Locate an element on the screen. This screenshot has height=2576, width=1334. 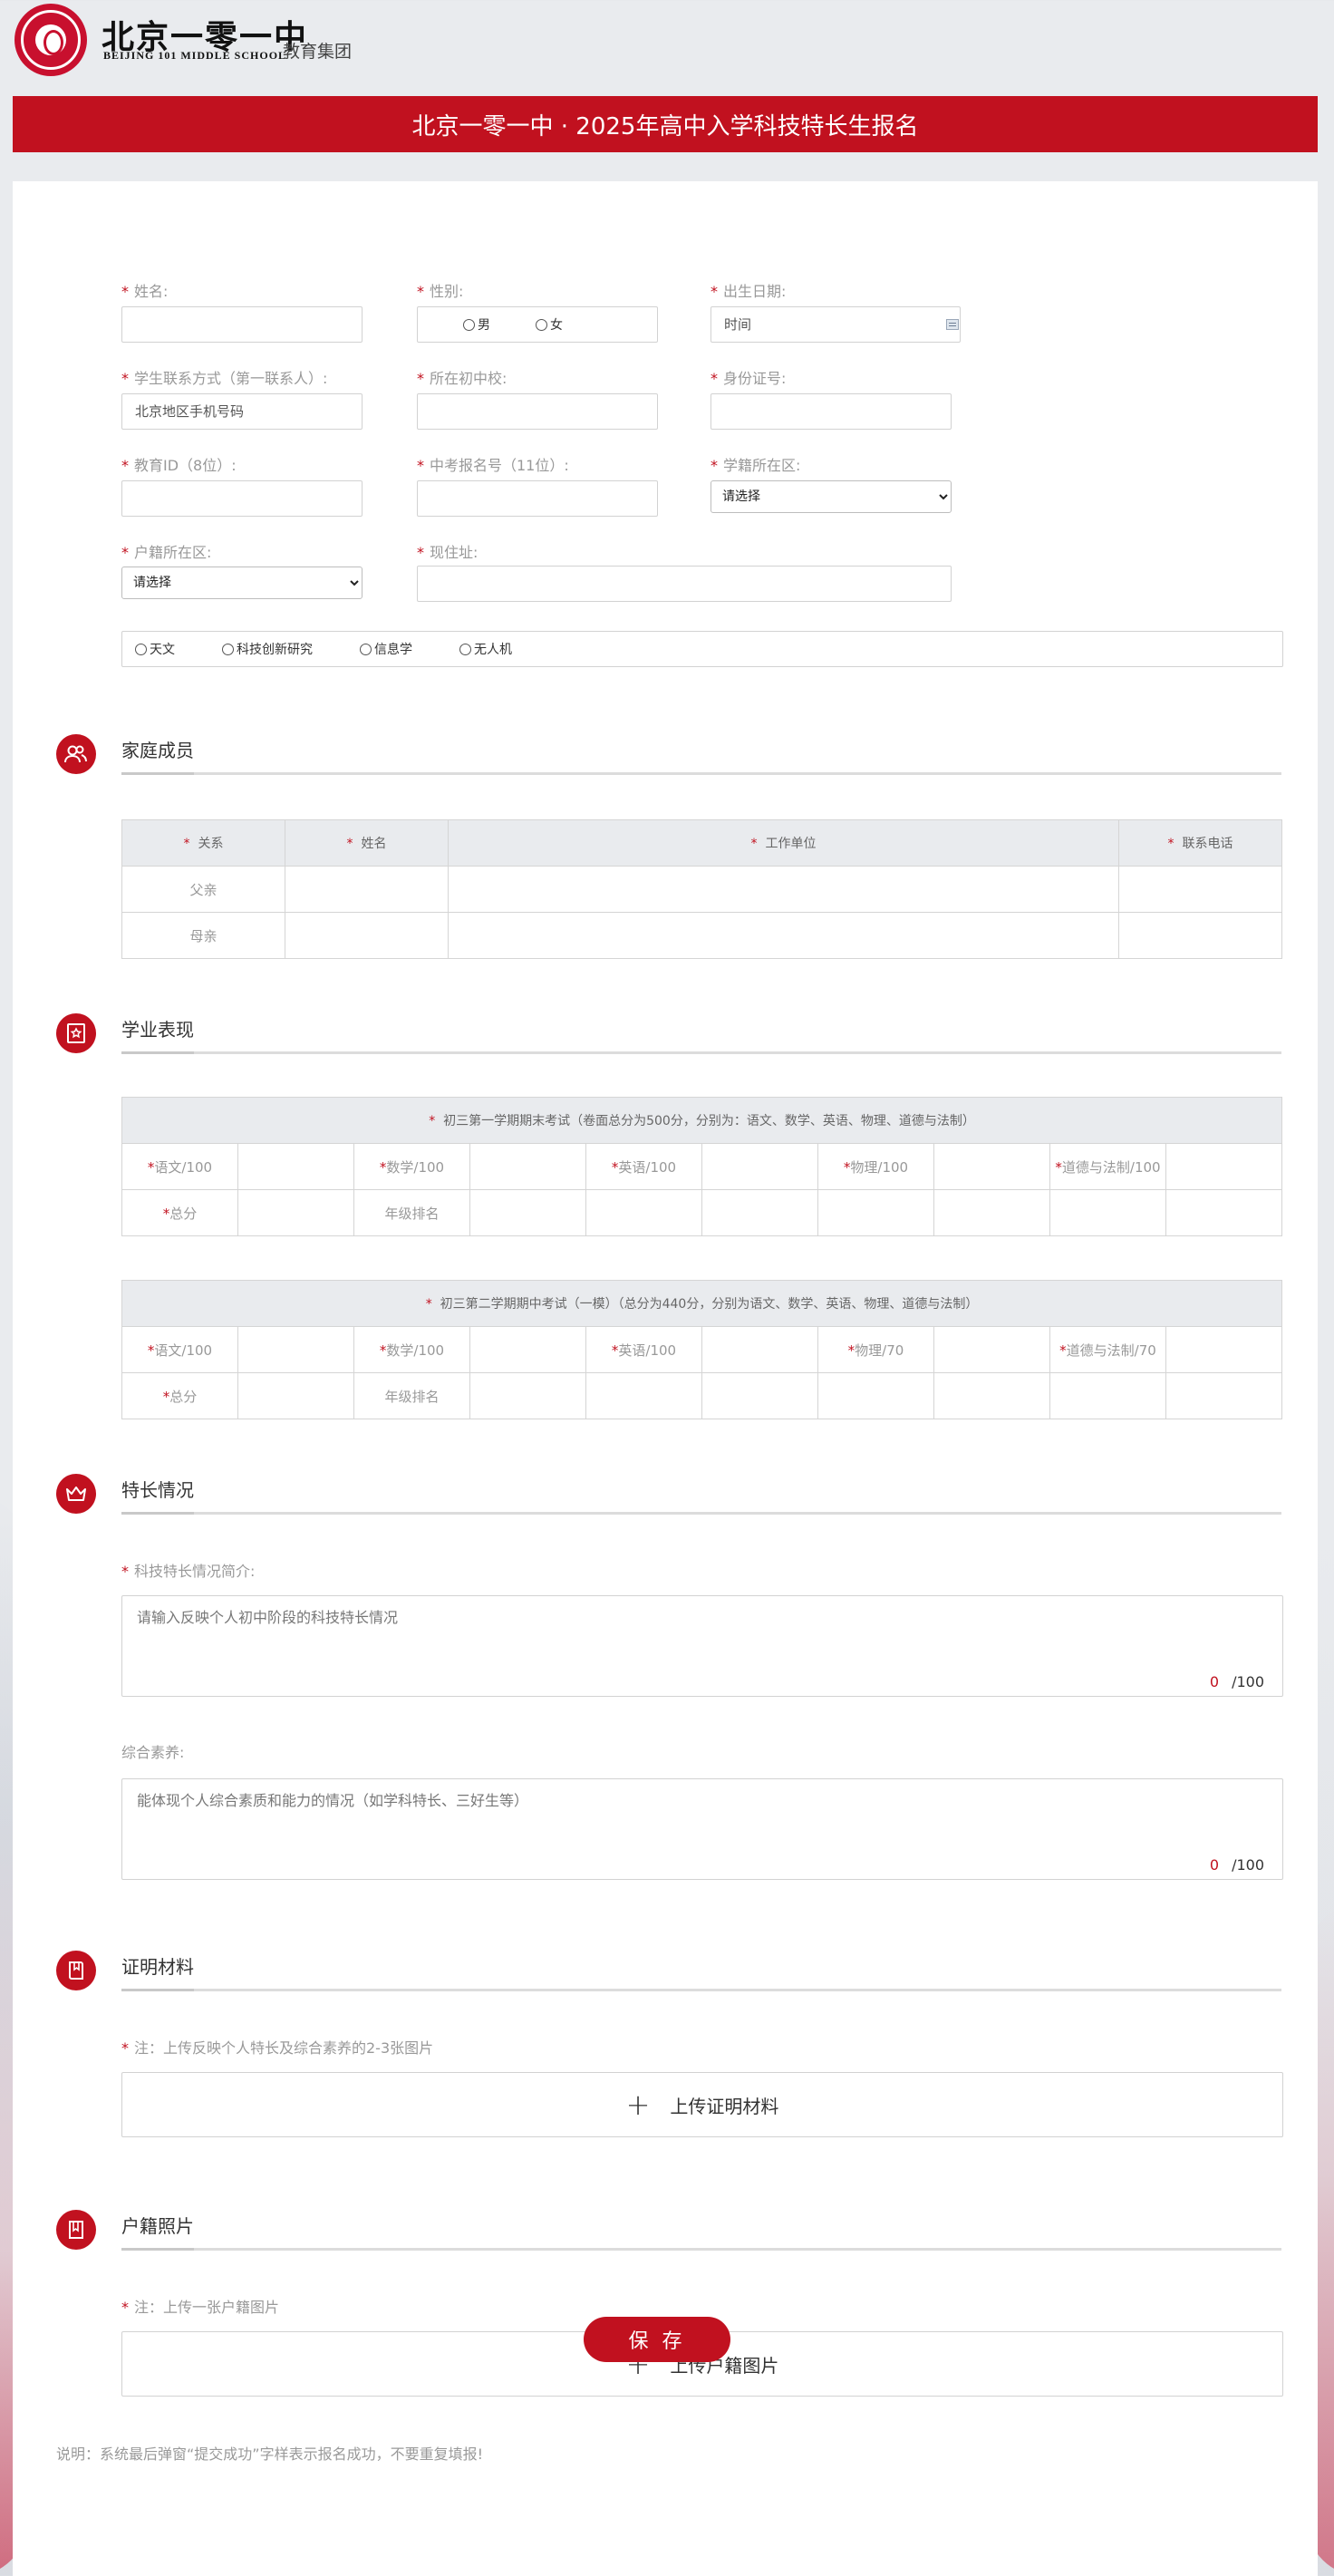
family-mother-name-cell is located at coordinates (367, 935).